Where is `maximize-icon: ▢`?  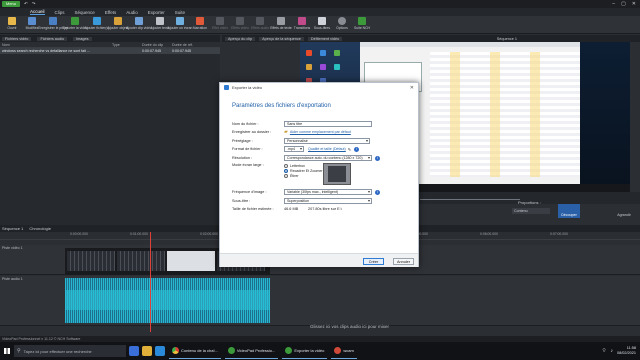
maximize-icon: ▢ is located at coordinates (623, 4).